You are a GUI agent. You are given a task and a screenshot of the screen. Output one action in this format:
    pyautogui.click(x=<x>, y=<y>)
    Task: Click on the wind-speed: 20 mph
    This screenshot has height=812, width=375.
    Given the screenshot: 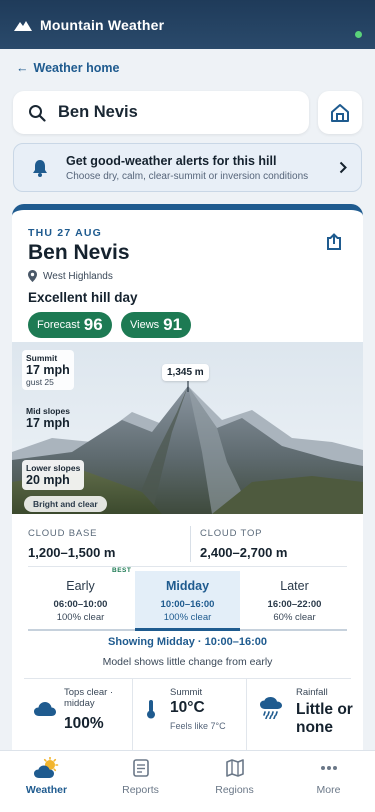 What is the action you would take?
    pyautogui.click(x=48, y=480)
    